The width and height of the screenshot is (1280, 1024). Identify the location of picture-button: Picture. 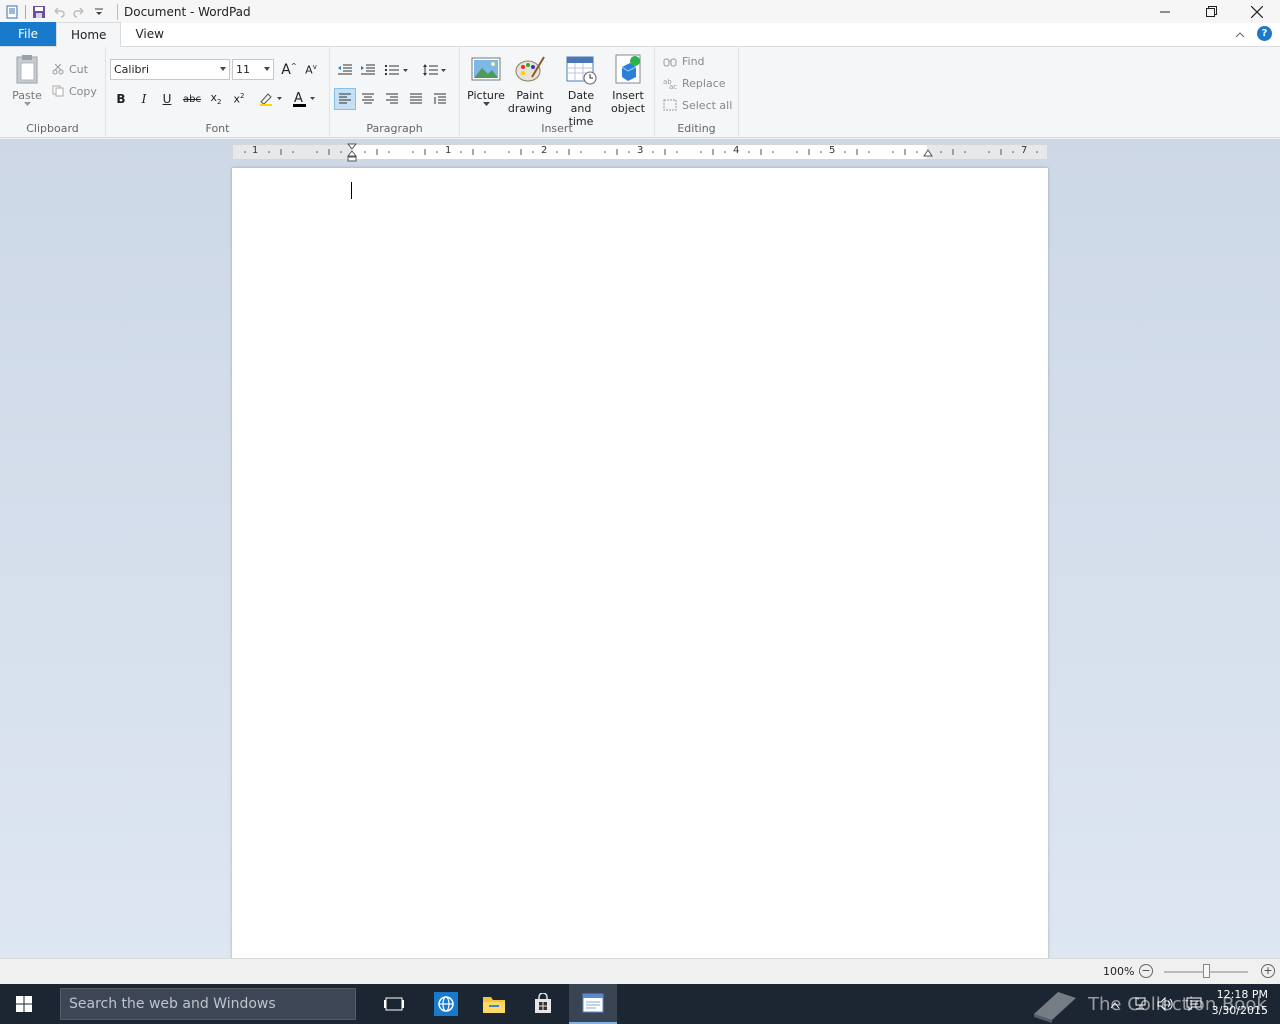
(486, 80).